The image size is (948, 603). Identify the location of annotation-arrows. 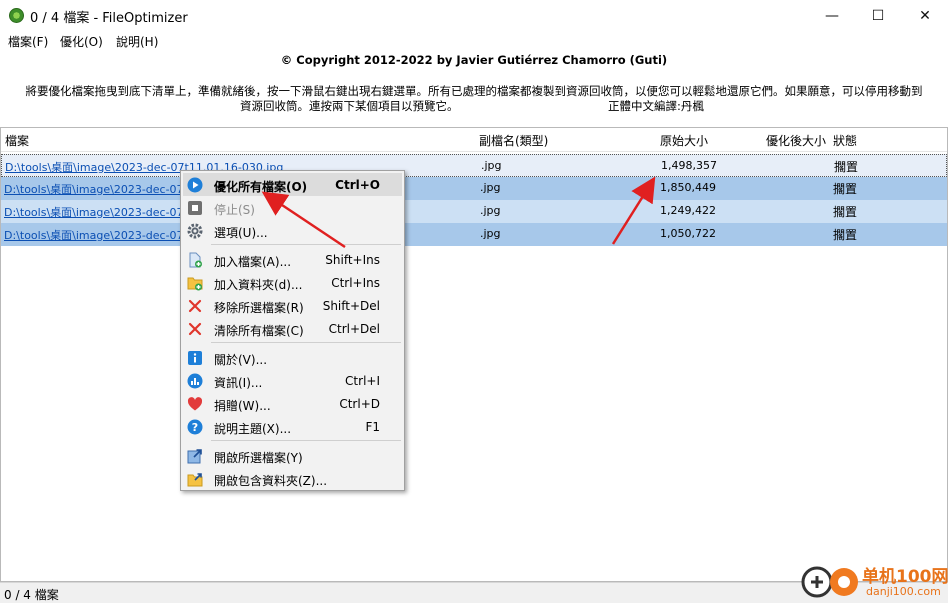
(458, 212).